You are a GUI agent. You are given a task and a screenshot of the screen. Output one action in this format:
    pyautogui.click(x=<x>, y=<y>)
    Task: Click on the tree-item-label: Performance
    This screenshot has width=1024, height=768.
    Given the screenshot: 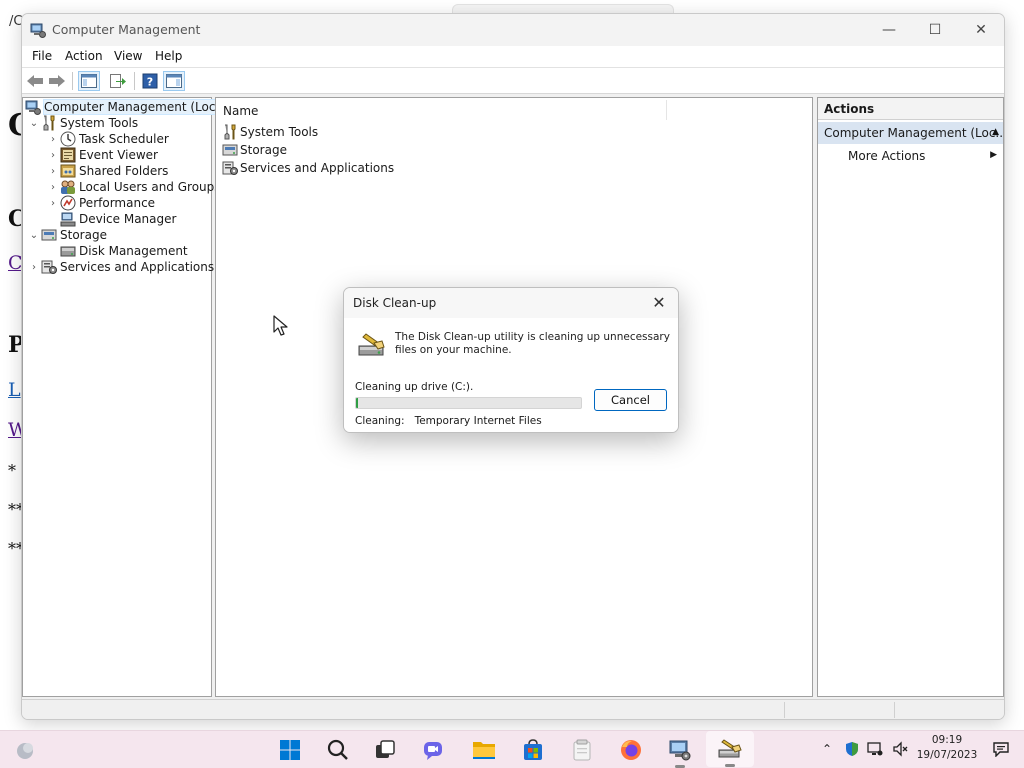 What is the action you would take?
    pyautogui.click(x=117, y=203)
    